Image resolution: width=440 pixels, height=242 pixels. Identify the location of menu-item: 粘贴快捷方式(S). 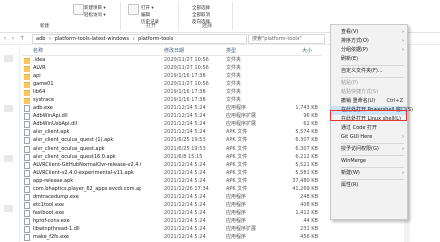
(369, 92).